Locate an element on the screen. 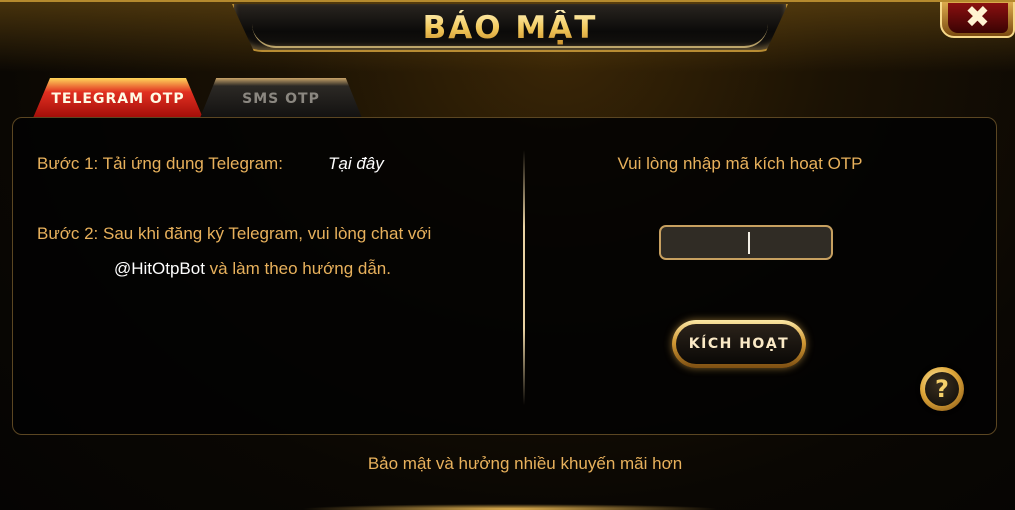 The width and height of the screenshot is (1015, 510). tab-label-sms-otp: SMS OTP is located at coordinates (281, 99).